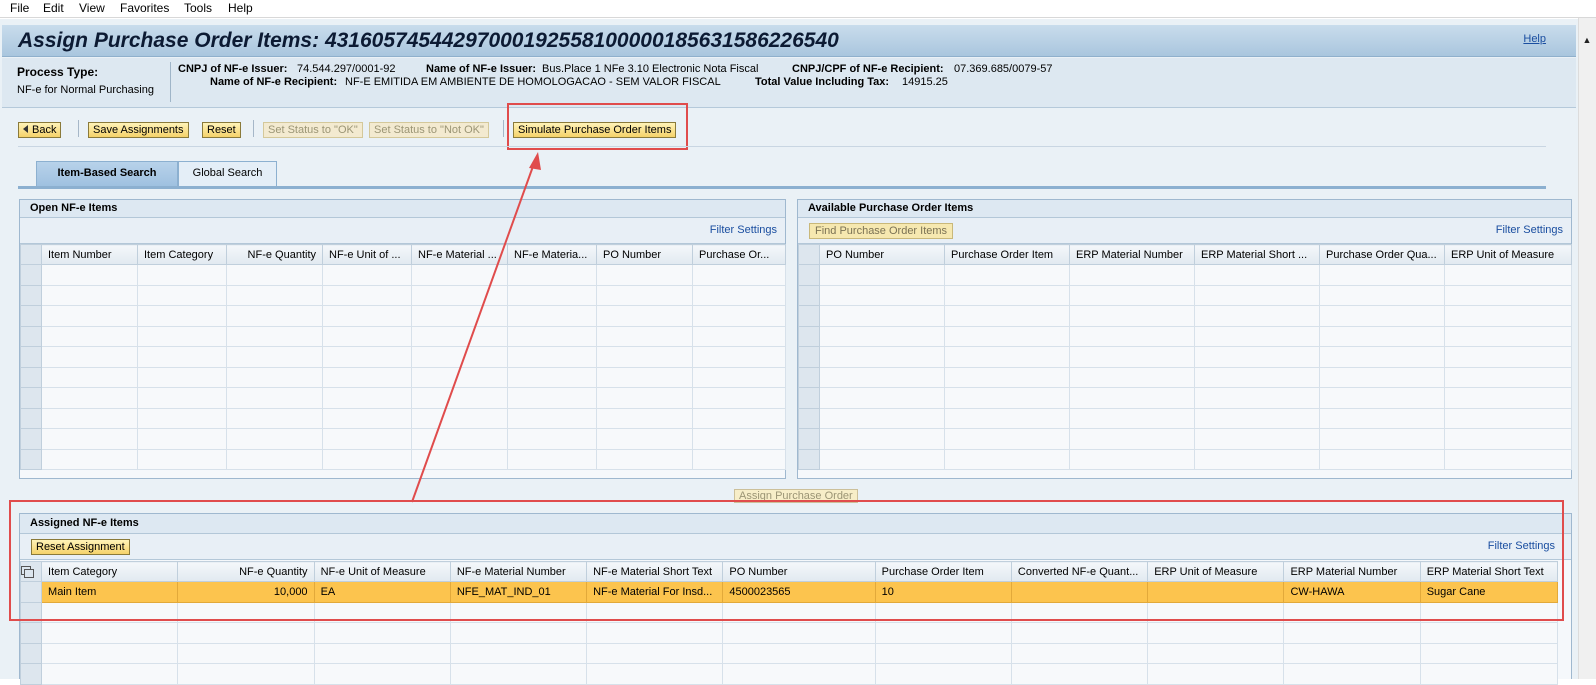 The image size is (1596, 685). Describe the element at coordinates (107, 173) in the screenshot. I see `tab-item-based-search: Item-Based Search` at that location.